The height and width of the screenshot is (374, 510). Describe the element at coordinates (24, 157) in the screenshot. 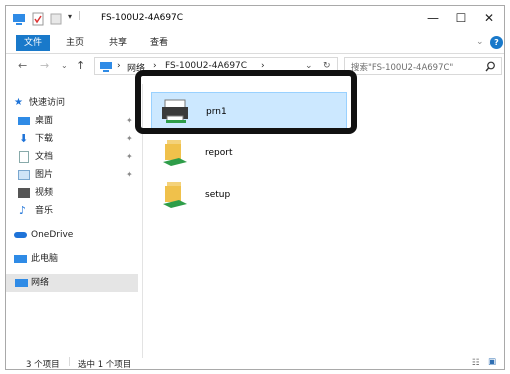

I see `document-icon` at that location.